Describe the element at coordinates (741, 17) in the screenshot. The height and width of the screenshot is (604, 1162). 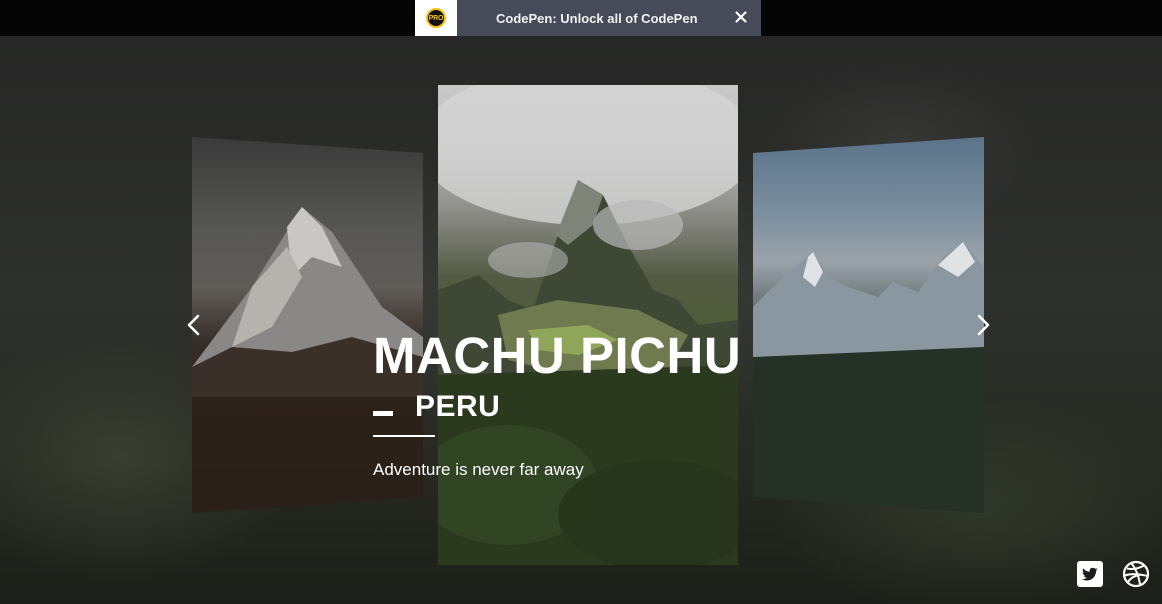
I see `close-icon` at that location.